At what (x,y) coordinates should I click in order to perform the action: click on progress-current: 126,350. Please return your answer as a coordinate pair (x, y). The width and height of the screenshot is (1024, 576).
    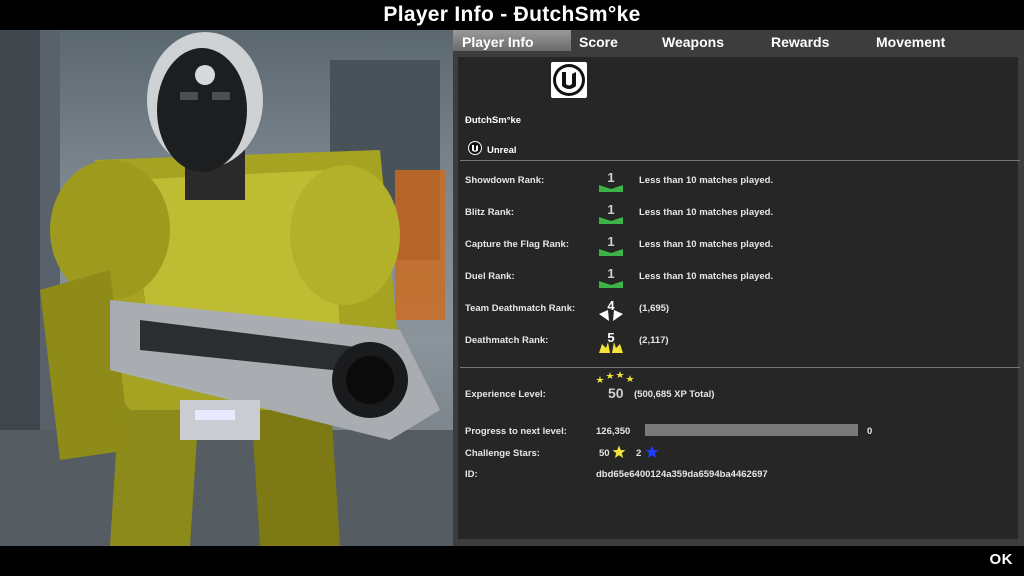
    Looking at the image, I should click on (613, 431).